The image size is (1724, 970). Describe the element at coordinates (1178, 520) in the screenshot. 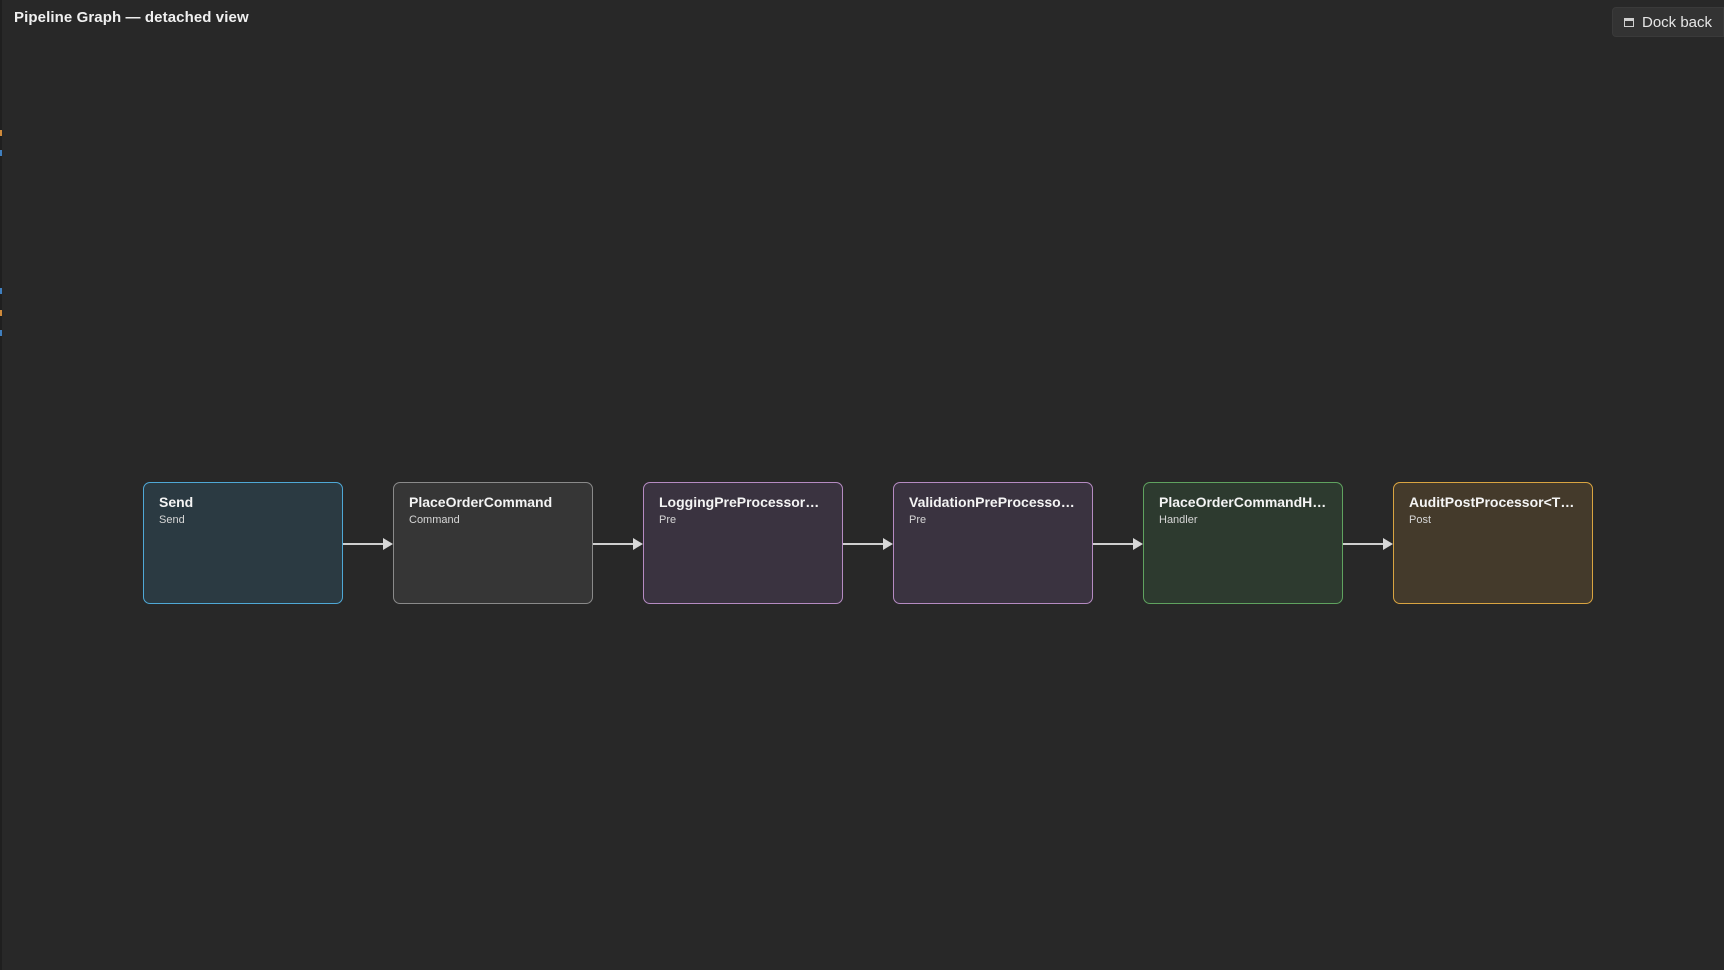

I see `node-kind: Handler` at that location.